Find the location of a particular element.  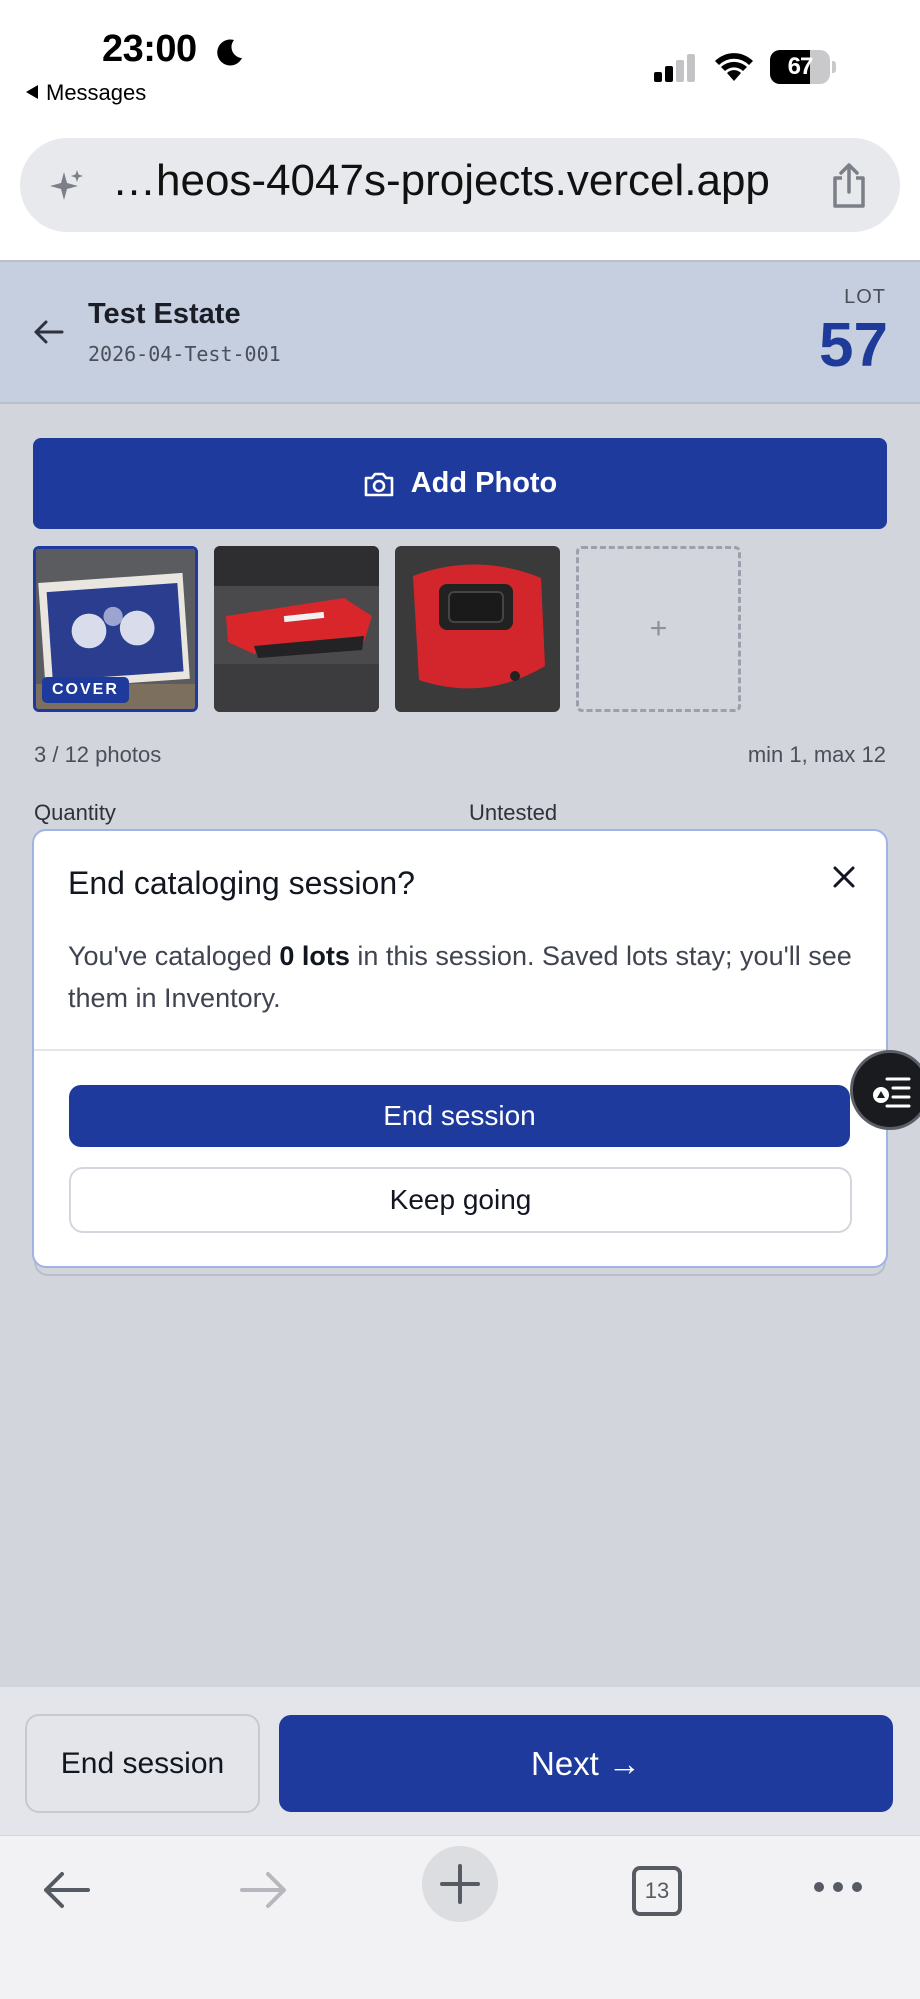

share-icon is located at coordinates (849, 186).